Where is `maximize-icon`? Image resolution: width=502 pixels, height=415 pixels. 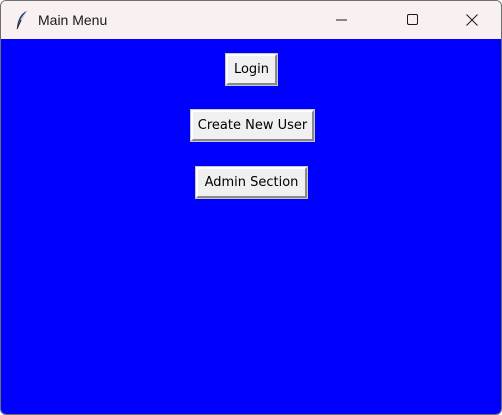 maximize-icon is located at coordinates (412, 19).